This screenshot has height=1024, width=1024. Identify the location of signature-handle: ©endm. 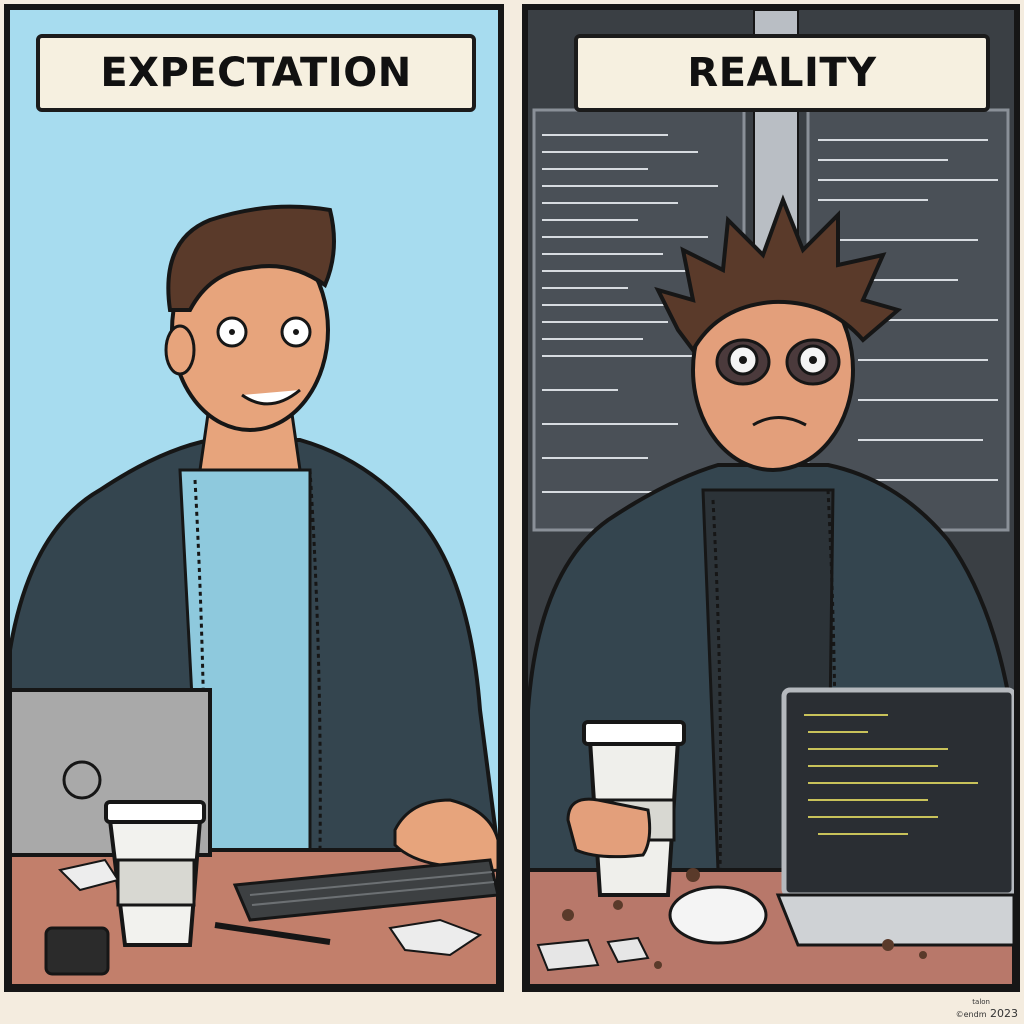
(971, 1014).